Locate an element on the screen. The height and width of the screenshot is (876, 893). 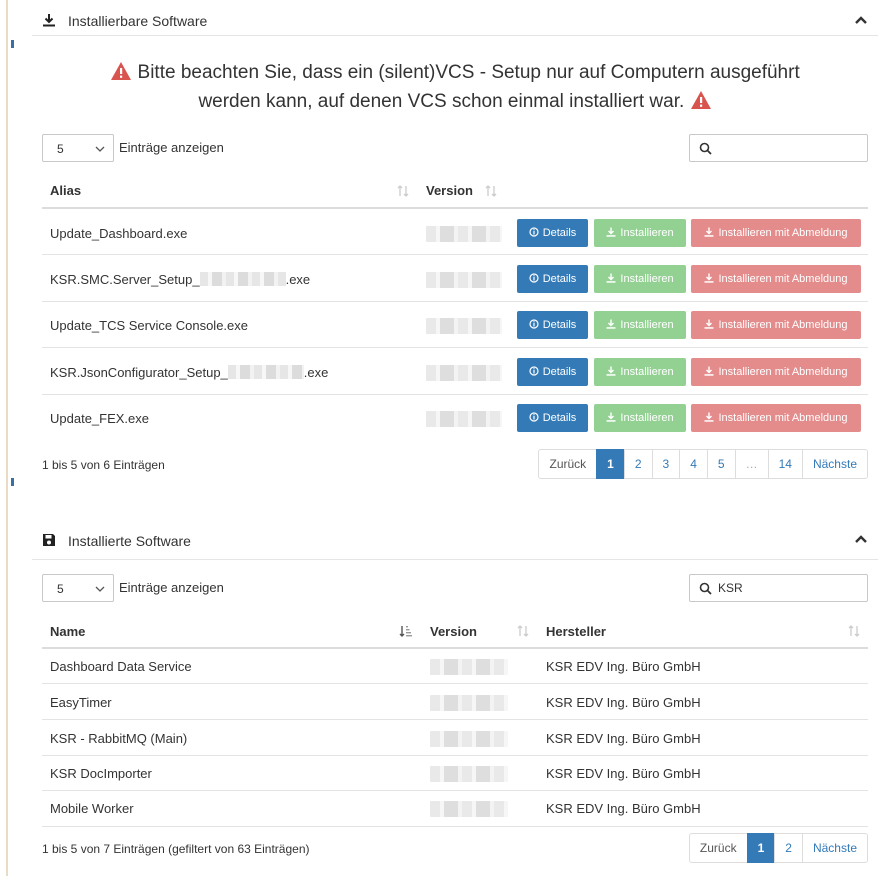
panel-header: Installierbare Software is located at coordinates (455, 20).